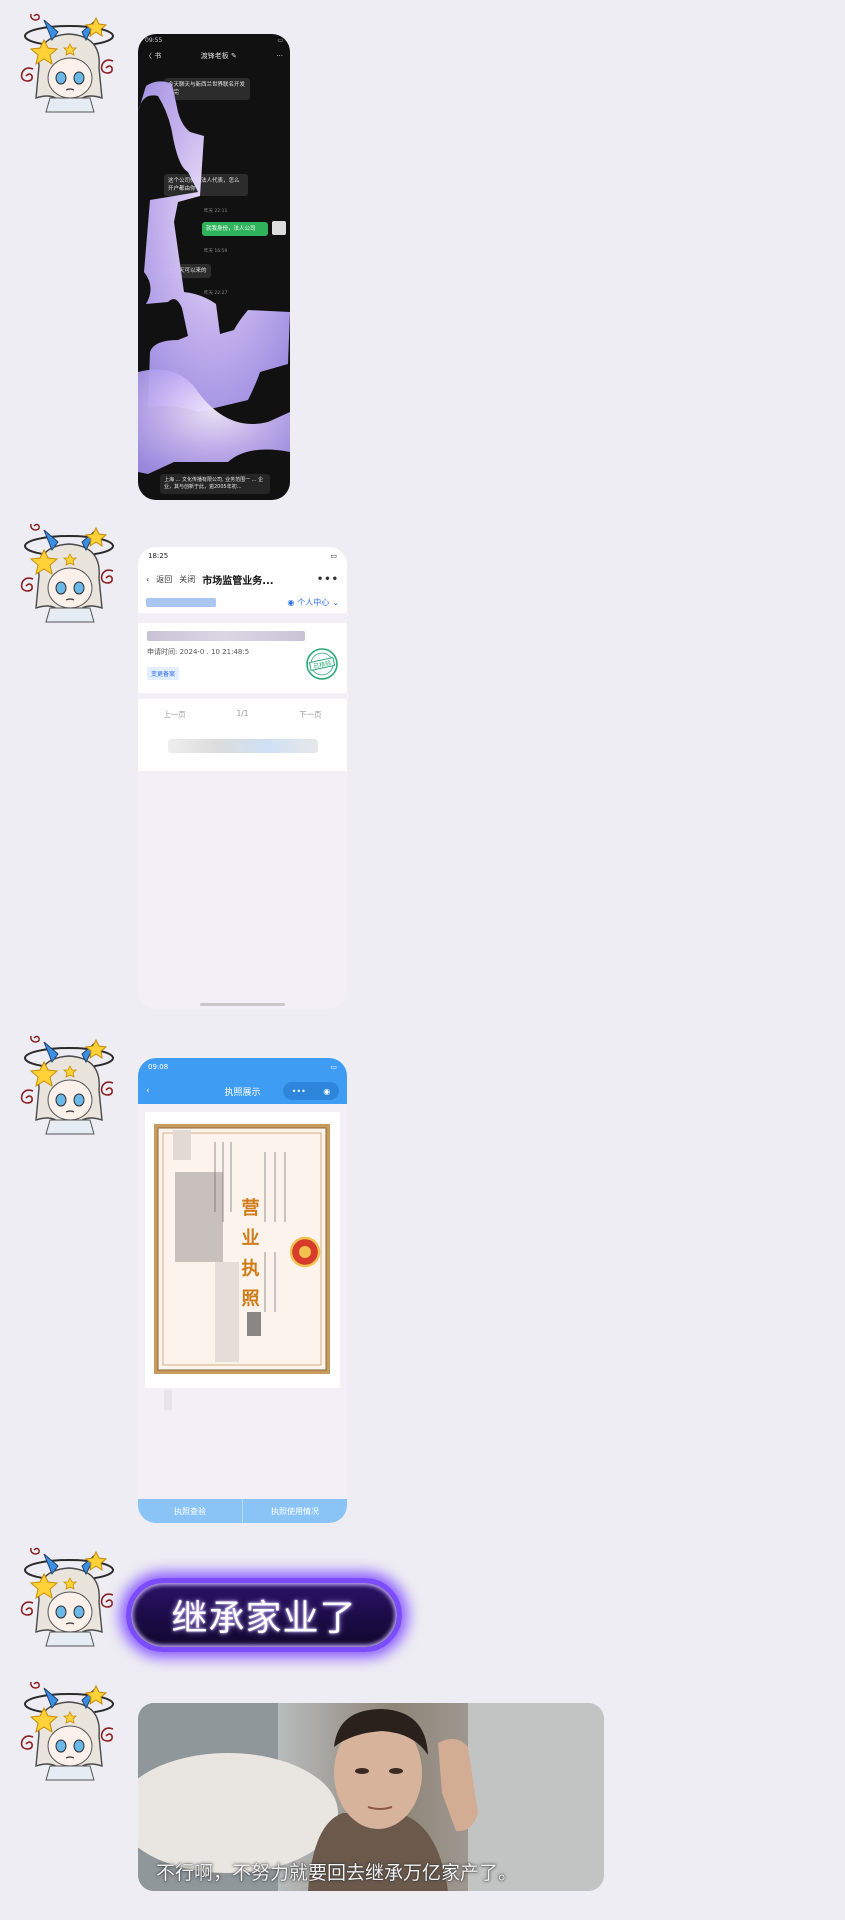 The height and width of the screenshot is (1920, 845). I want to click on meme-caption: 不行啊，不努力就要回去继承万亿家产了。, so click(337, 1873).